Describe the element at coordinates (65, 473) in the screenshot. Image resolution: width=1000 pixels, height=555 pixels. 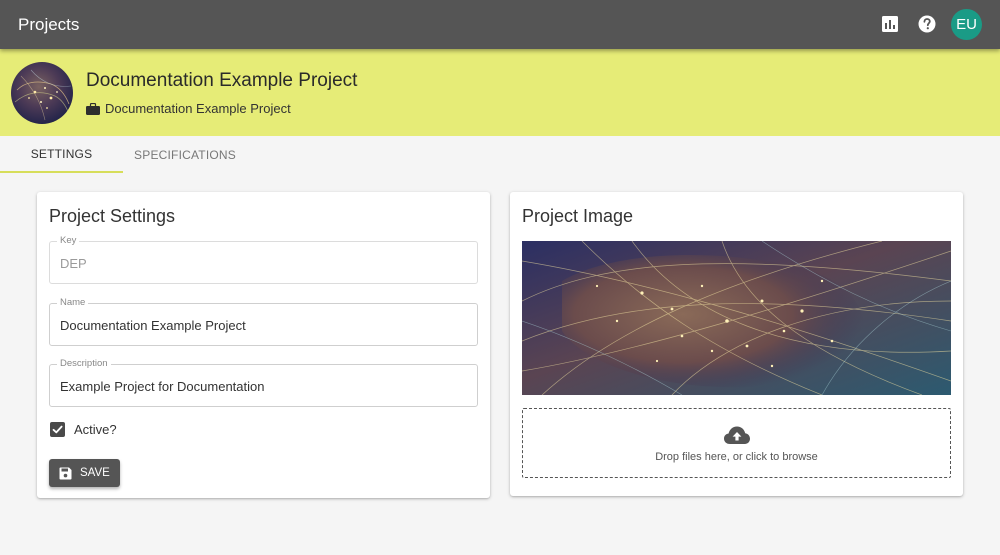
I see `save-icon` at that location.